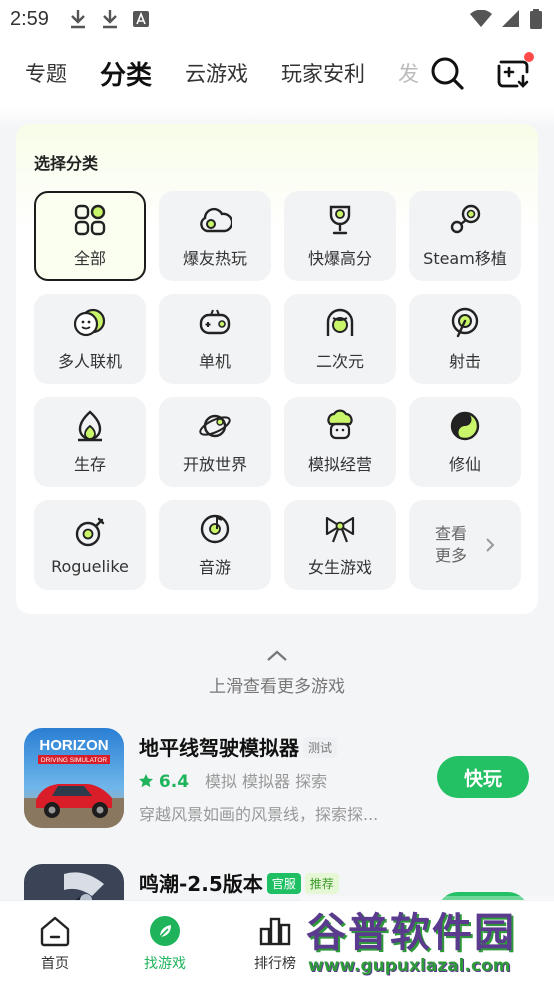  Describe the element at coordinates (89, 258) in the screenshot. I see `category-label: 全部` at that location.